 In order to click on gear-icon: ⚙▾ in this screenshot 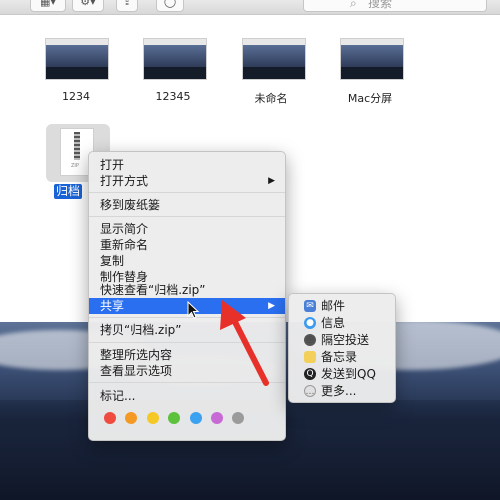, I will do `click(88, 4)`.